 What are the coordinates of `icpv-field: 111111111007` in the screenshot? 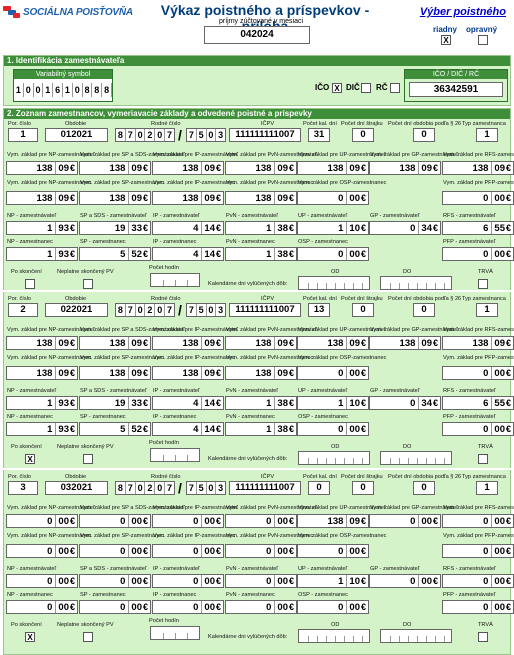 It's located at (265, 310).